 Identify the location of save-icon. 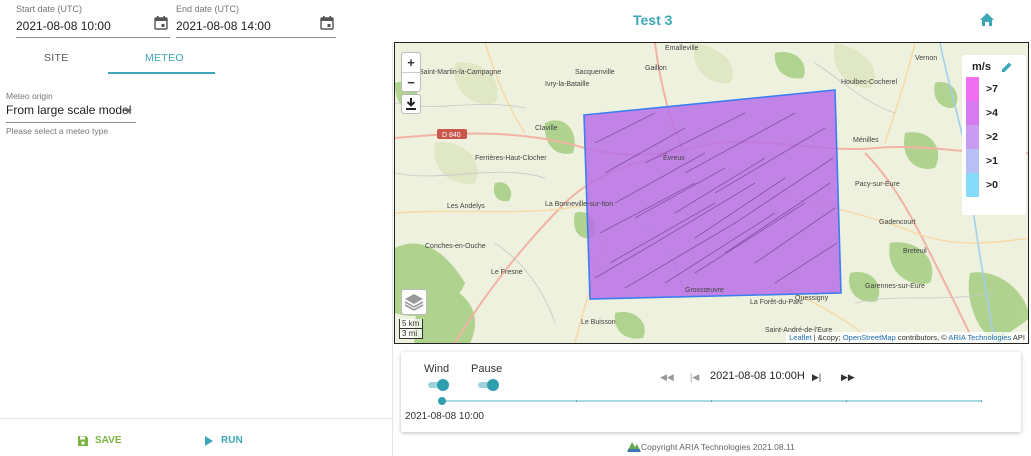
(83, 441).